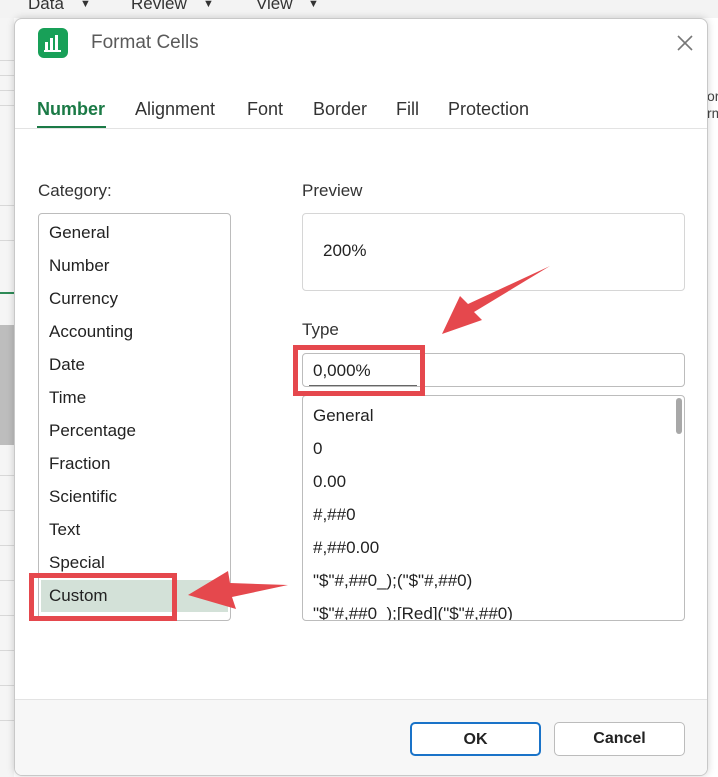  I want to click on tab-protection: Protection, so click(488, 109).